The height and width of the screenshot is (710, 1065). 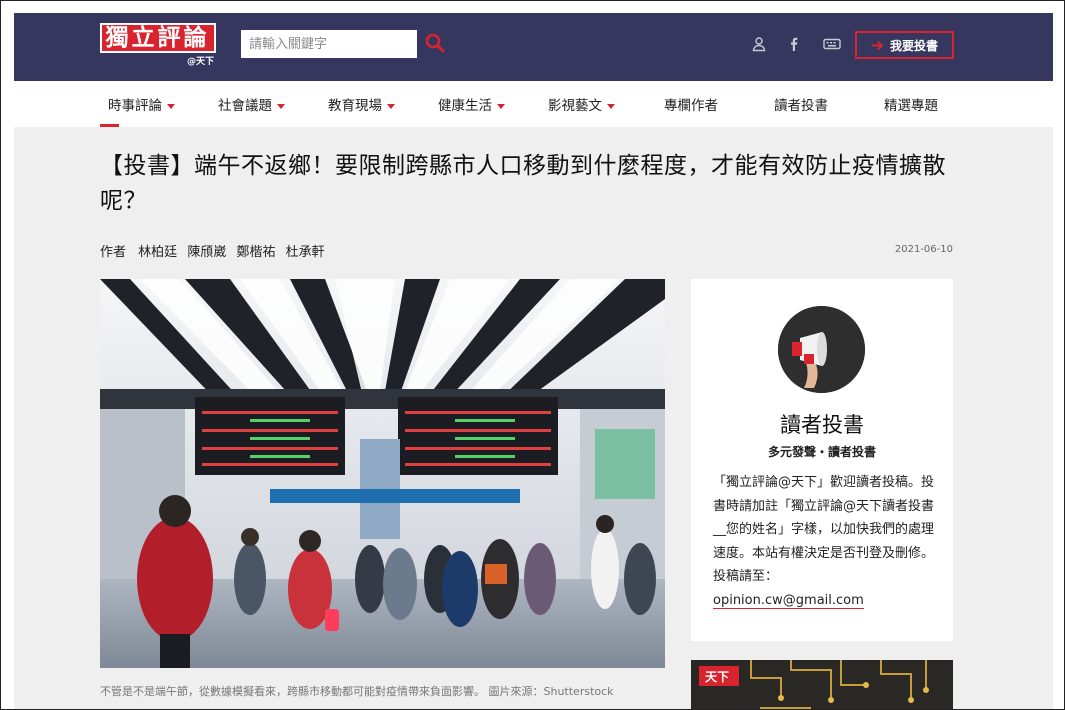 What do you see at coordinates (788, 600) in the screenshot?
I see `submission-email-link: opinion.cw@gmail.com` at bounding box center [788, 600].